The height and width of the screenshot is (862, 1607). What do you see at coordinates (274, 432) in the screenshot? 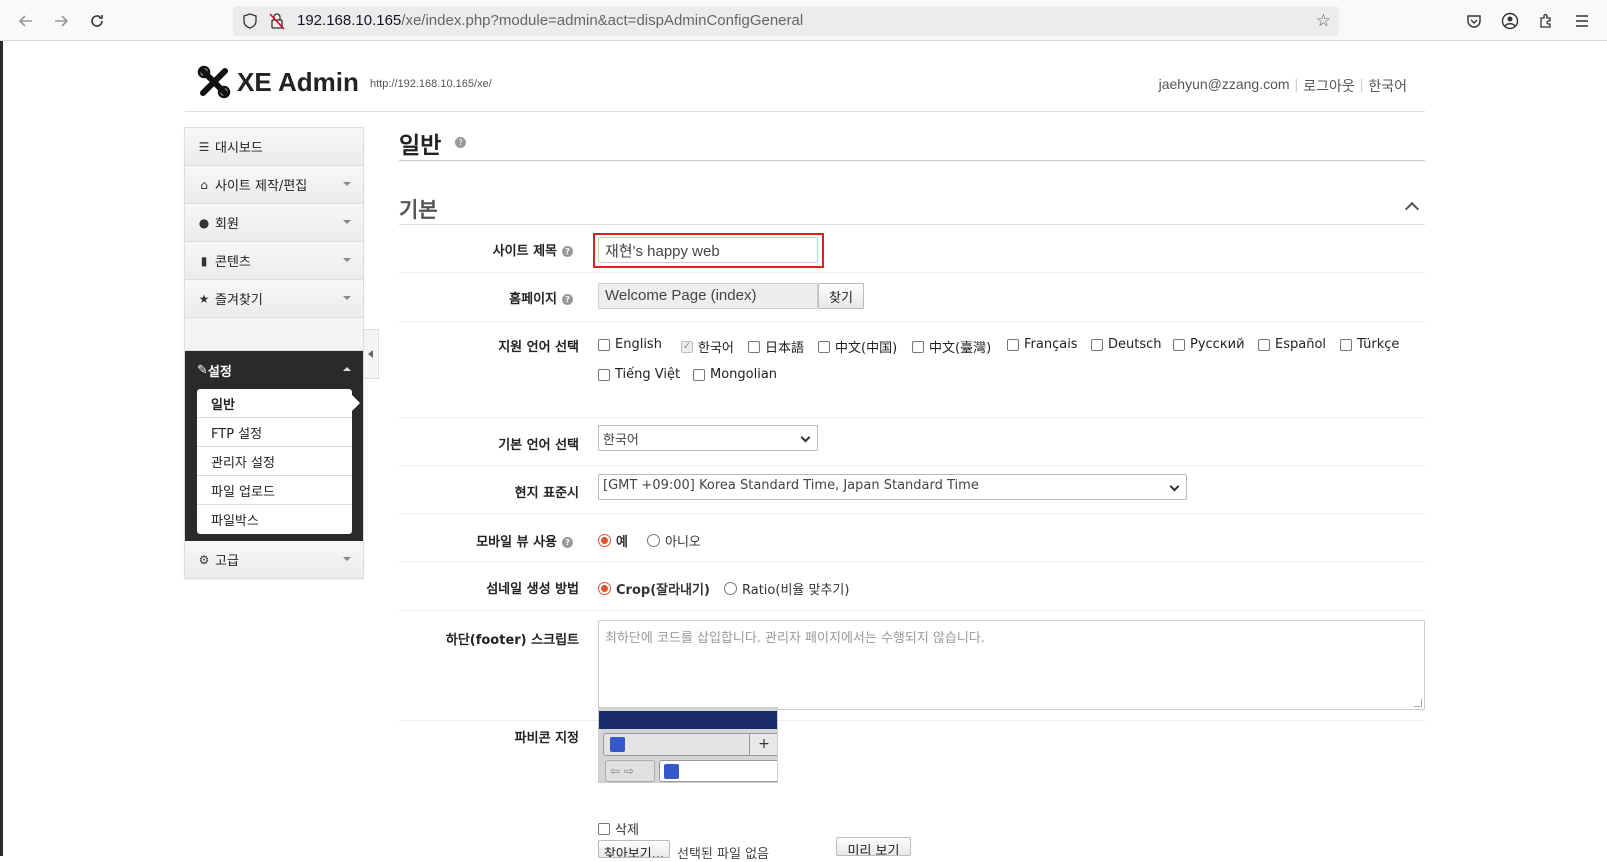
I see `submenu-item-ftp: FTP 설정` at bounding box center [274, 432].